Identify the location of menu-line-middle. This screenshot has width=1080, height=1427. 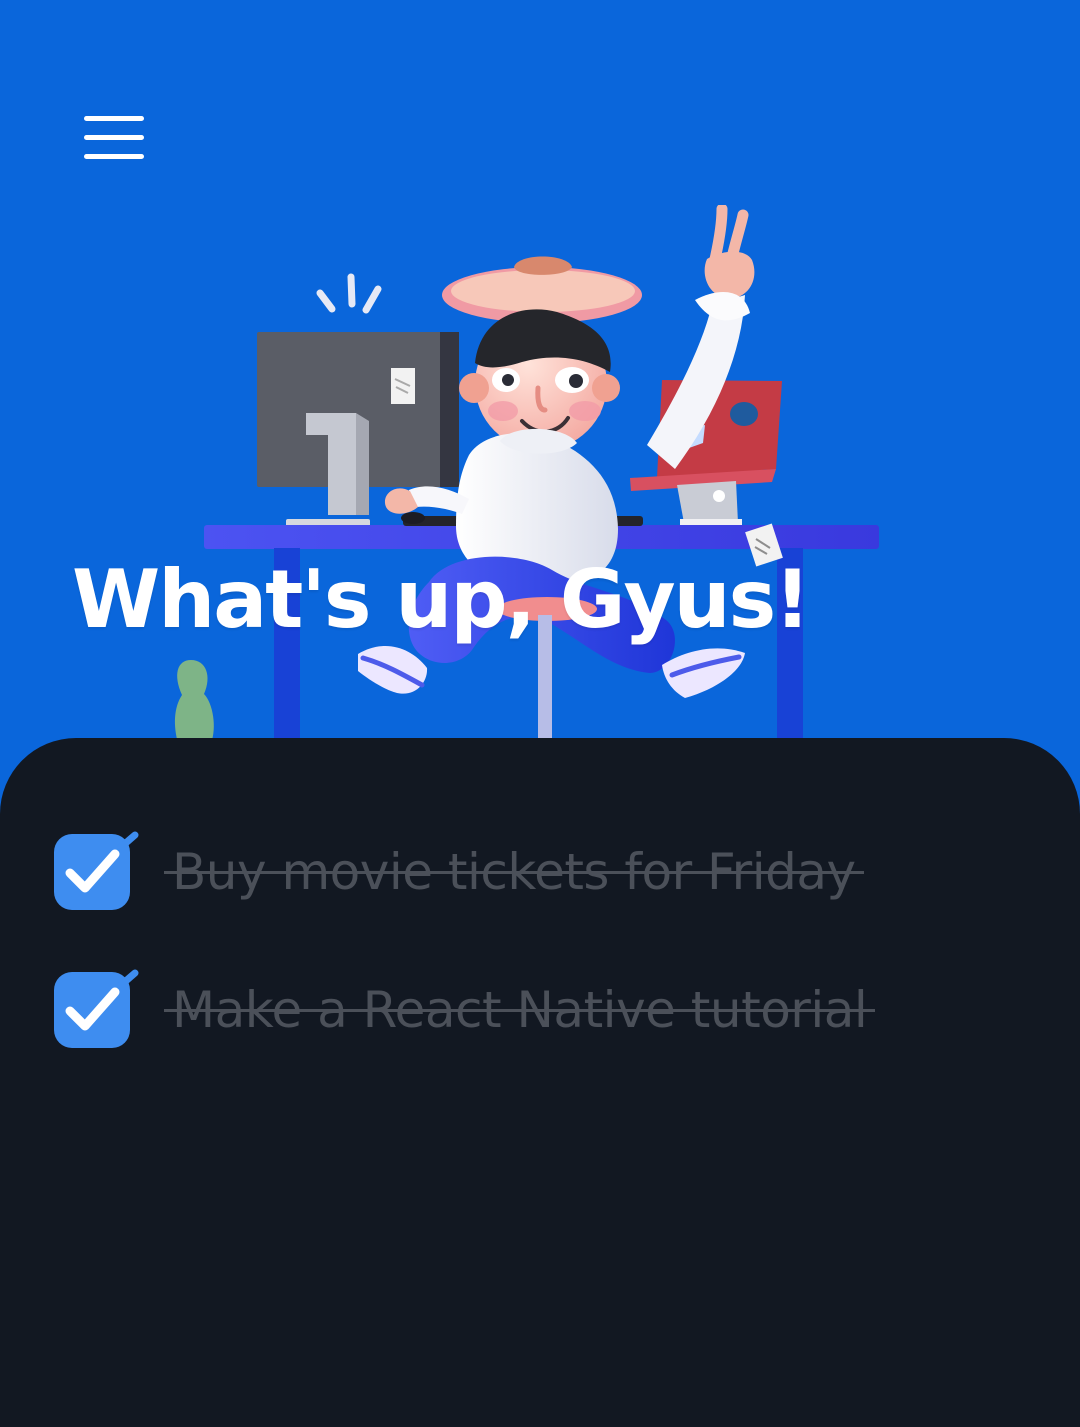
(114, 137).